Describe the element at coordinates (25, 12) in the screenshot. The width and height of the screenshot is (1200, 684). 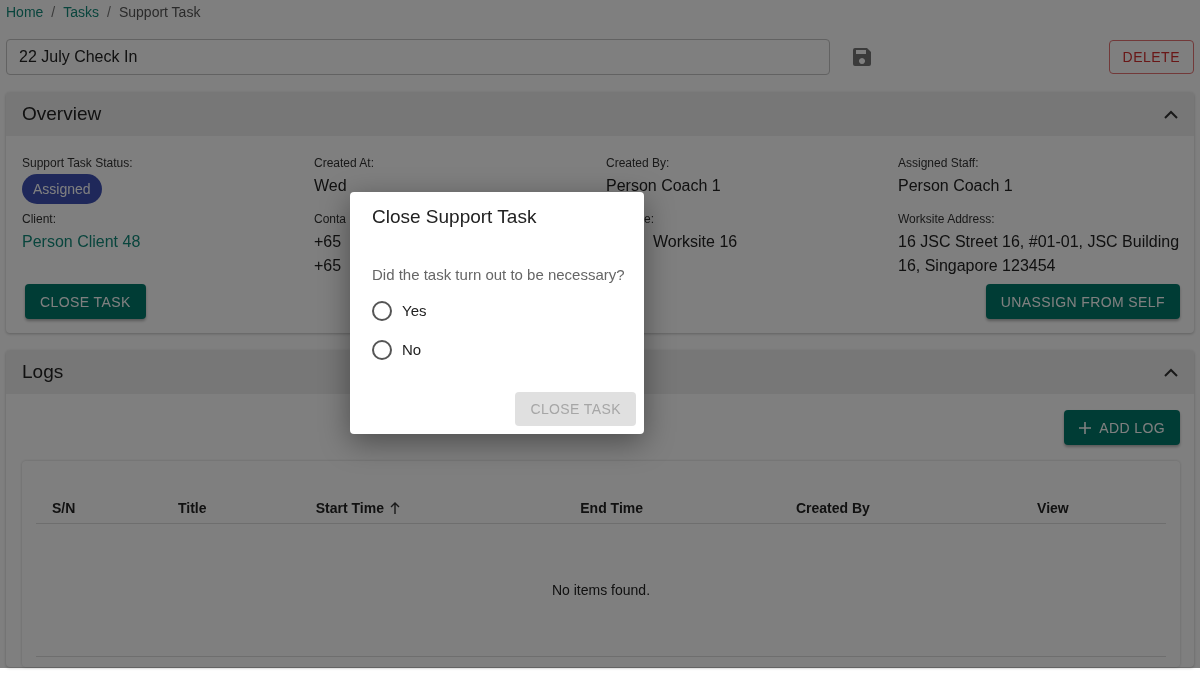
I see `breadcrumb-link: Home` at that location.